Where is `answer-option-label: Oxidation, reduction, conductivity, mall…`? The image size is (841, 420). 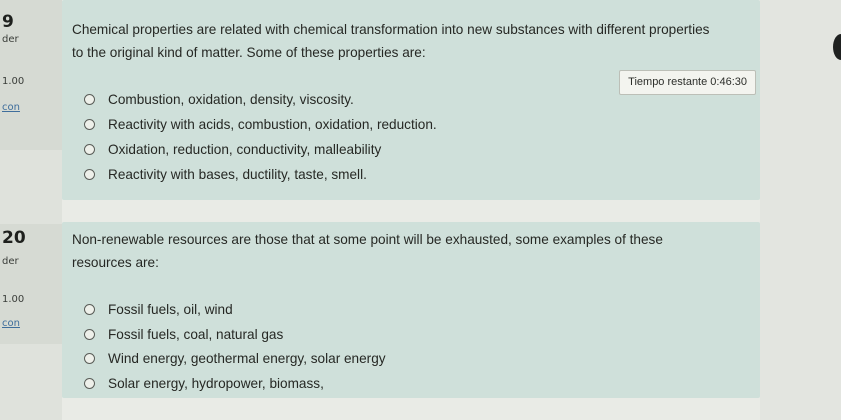 answer-option-label: Oxidation, reduction, conductivity, mall… is located at coordinates (245, 149).